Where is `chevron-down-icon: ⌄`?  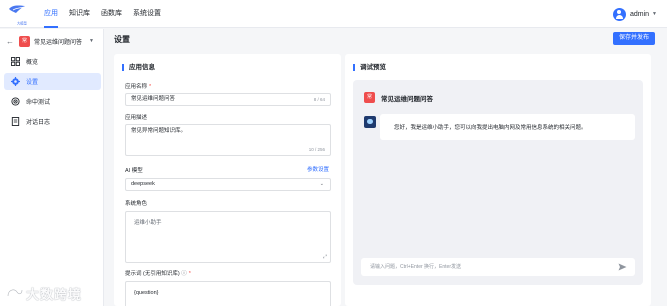
chevron-down-icon: ⌄ is located at coordinates (321, 184).